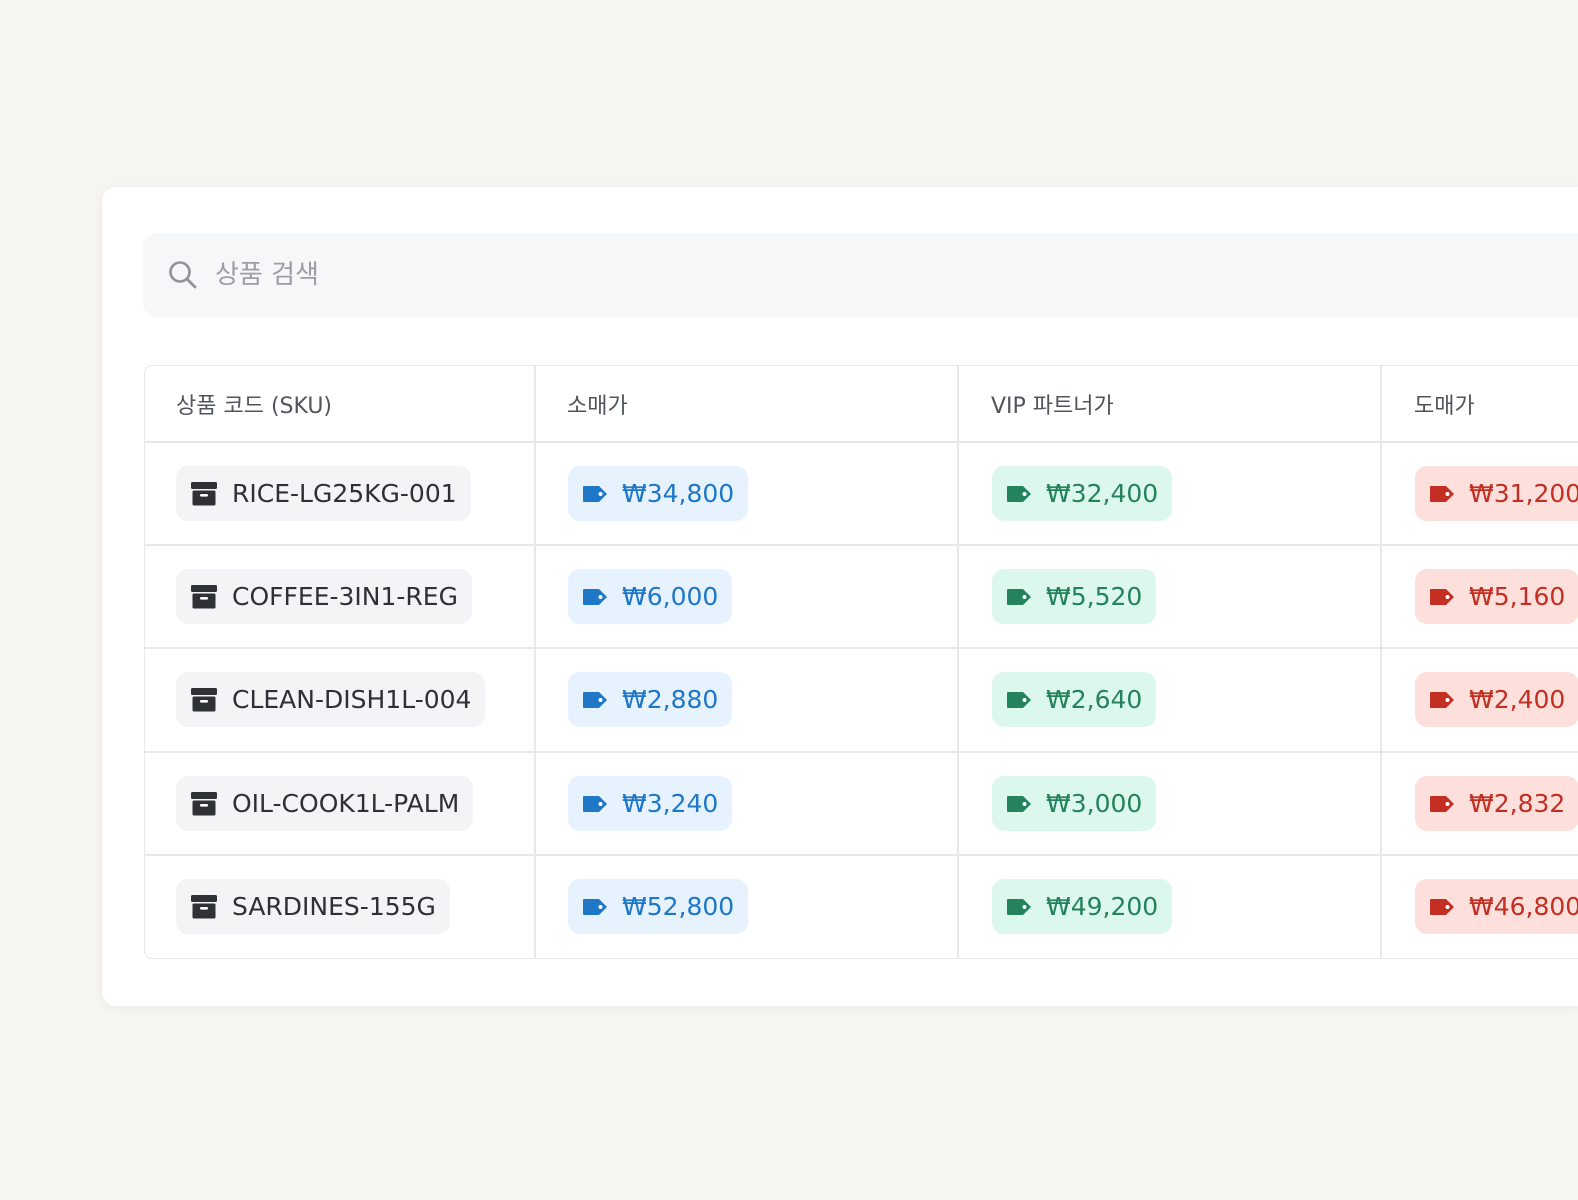  What do you see at coordinates (597, 404) in the screenshot?
I see `column-header-retail: 소매가` at bounding box center [597, 404].